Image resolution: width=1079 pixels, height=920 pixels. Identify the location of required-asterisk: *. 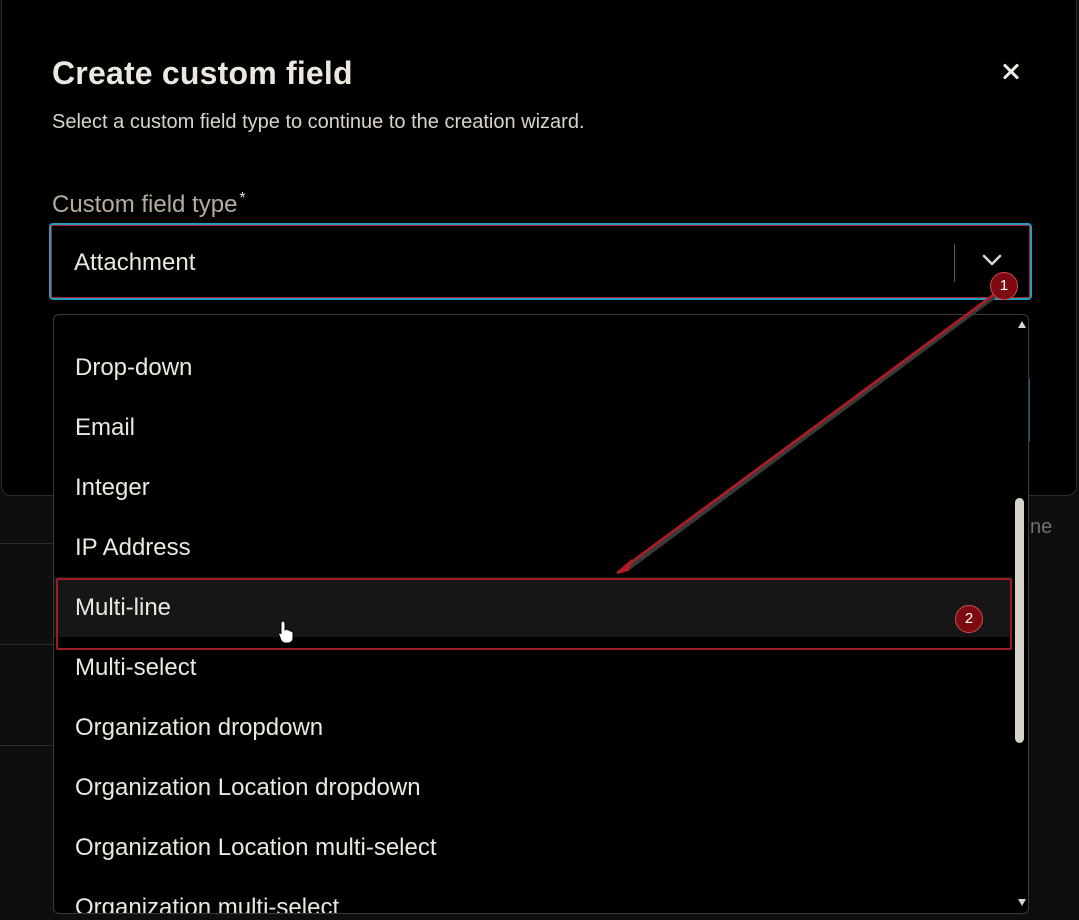
(242, 198).